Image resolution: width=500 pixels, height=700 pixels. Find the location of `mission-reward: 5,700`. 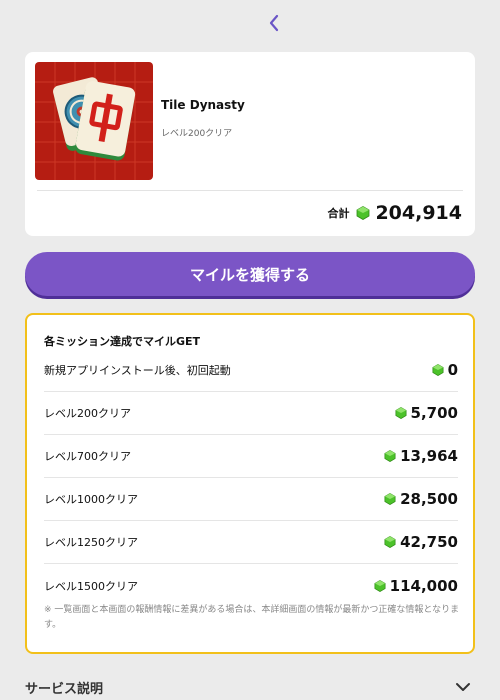

mission-reward: 5,700 is located at coordinates (426, 413).